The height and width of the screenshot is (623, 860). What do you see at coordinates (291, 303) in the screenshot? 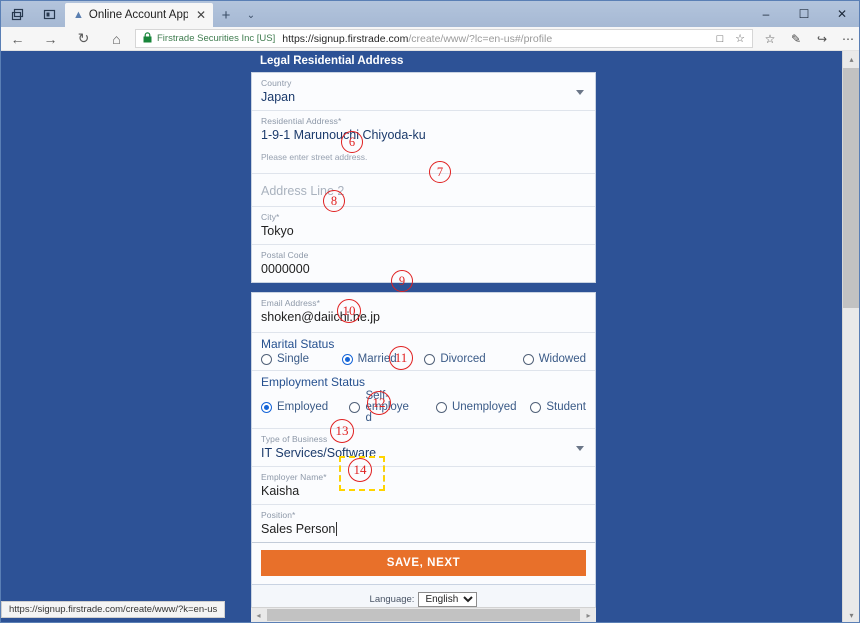
I see `email-address-label: Email Address*` at bounding box center [291, 303].